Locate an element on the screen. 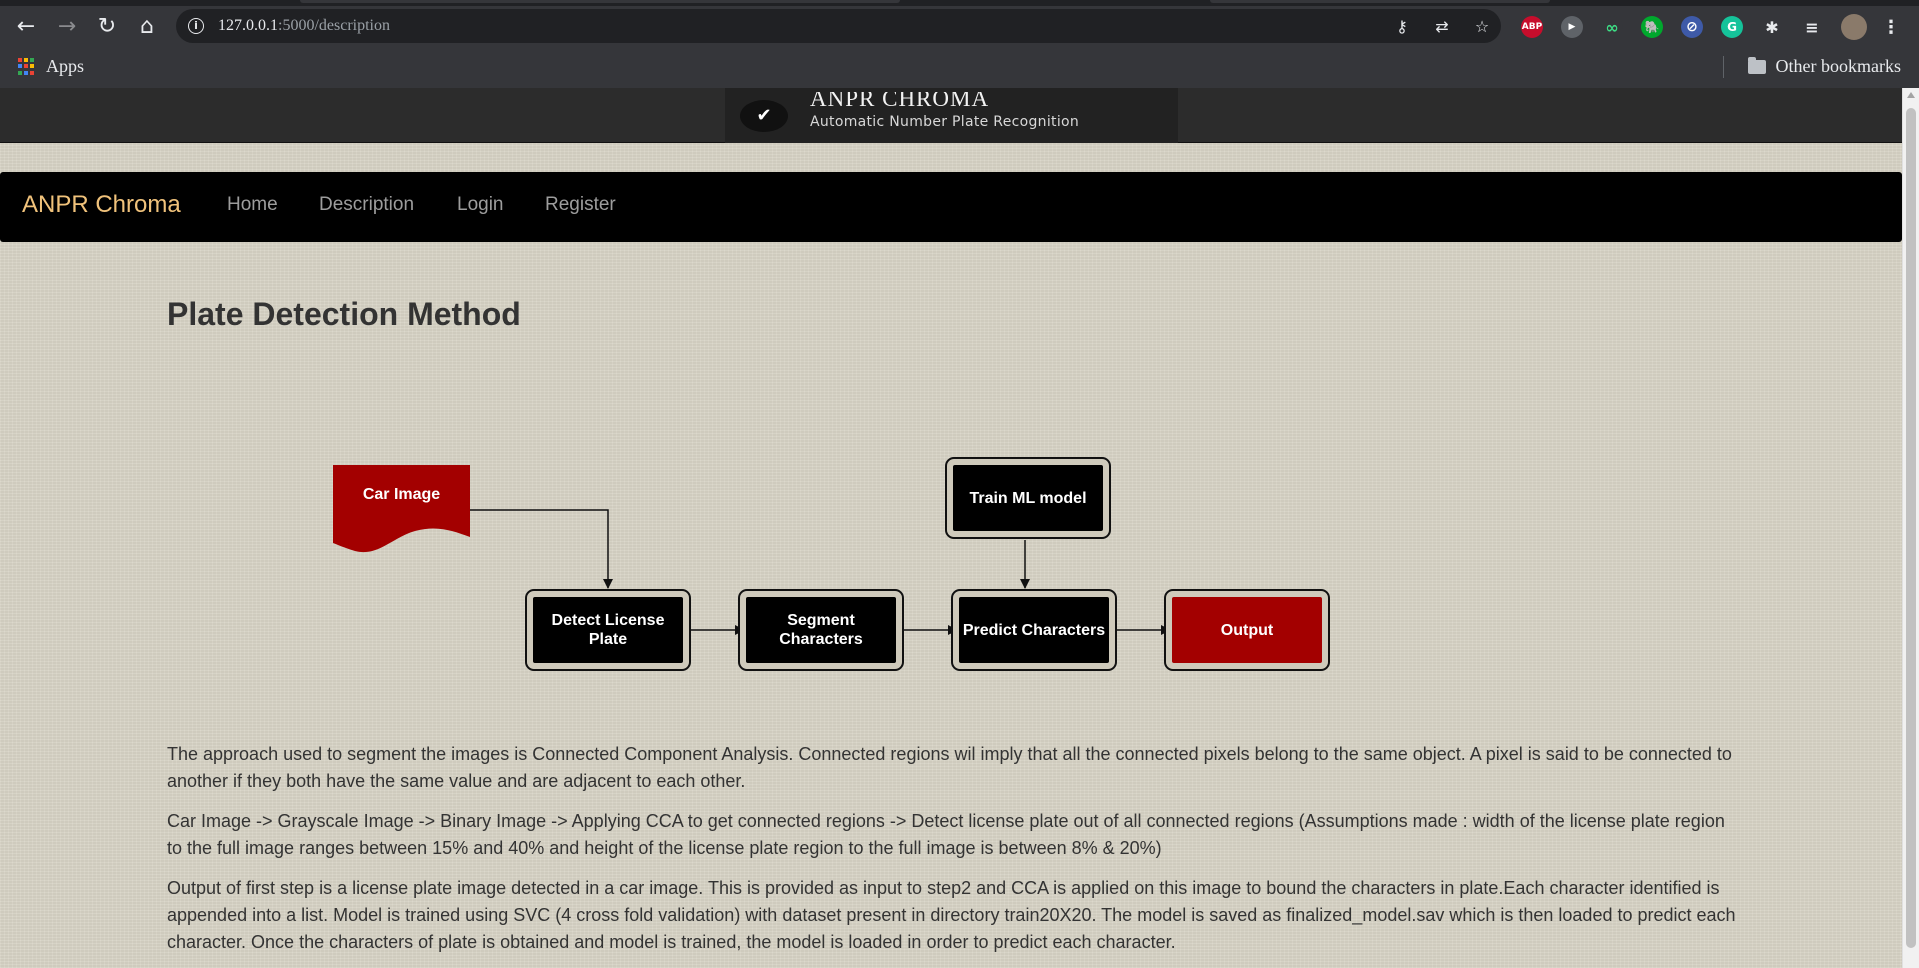 Image resolution: width=1919 pixels, height=968 pixels. page-title: Plate Detection Method is located at coordinates (344, 314).